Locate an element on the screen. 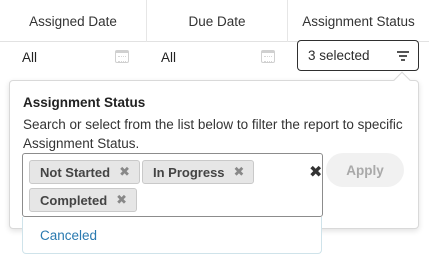  chip-in-progress: In Progress ✖ is located at coordinates (198, 172).